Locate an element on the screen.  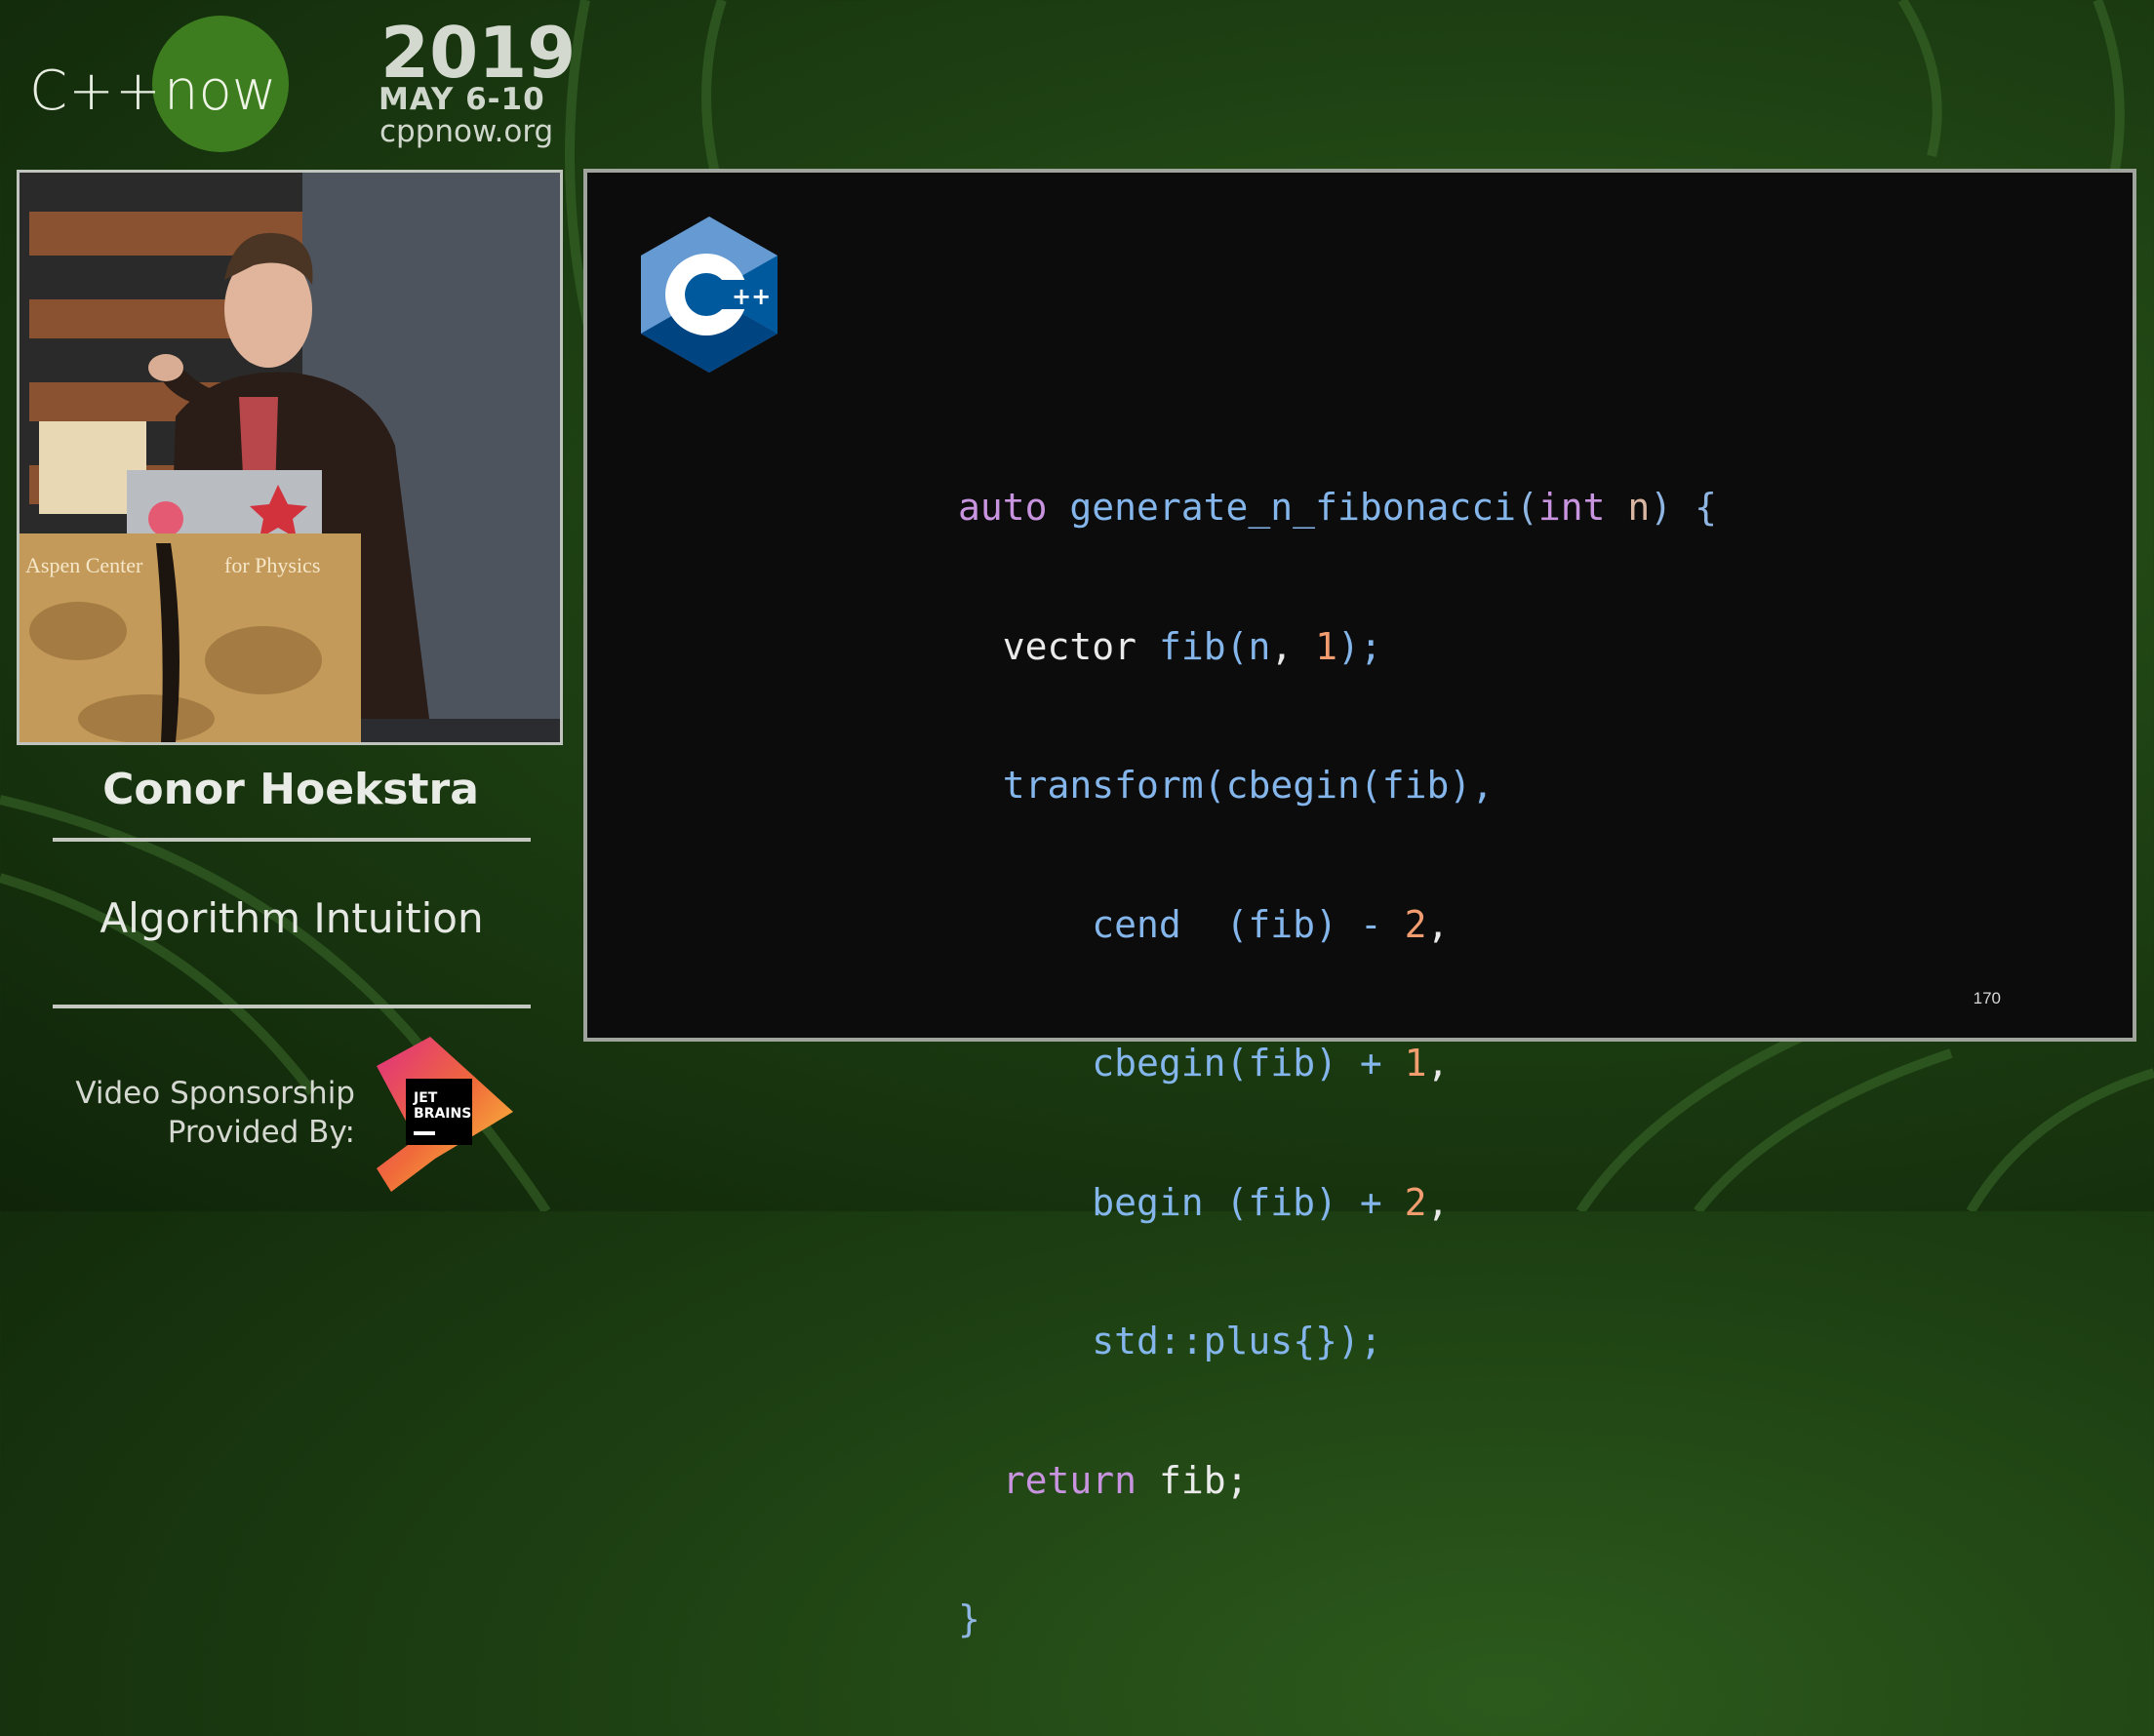
code-line-2: vector fib(n, 1); is located at coordinates (1192, 646).